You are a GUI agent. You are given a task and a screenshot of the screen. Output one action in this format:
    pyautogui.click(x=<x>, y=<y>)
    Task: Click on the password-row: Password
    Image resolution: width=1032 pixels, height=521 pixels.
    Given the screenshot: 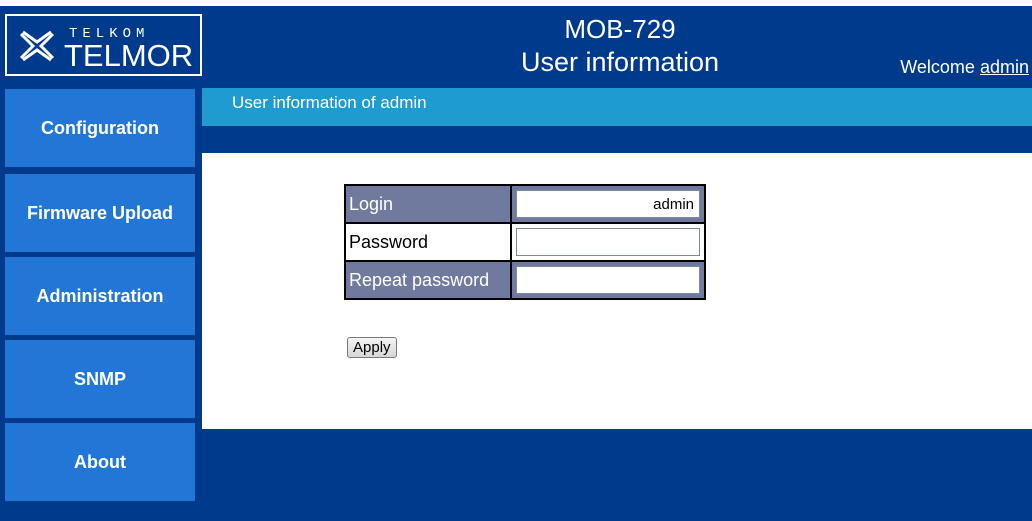 What is the action you would take?
    pyautogui.click(x=525, y=242)
    